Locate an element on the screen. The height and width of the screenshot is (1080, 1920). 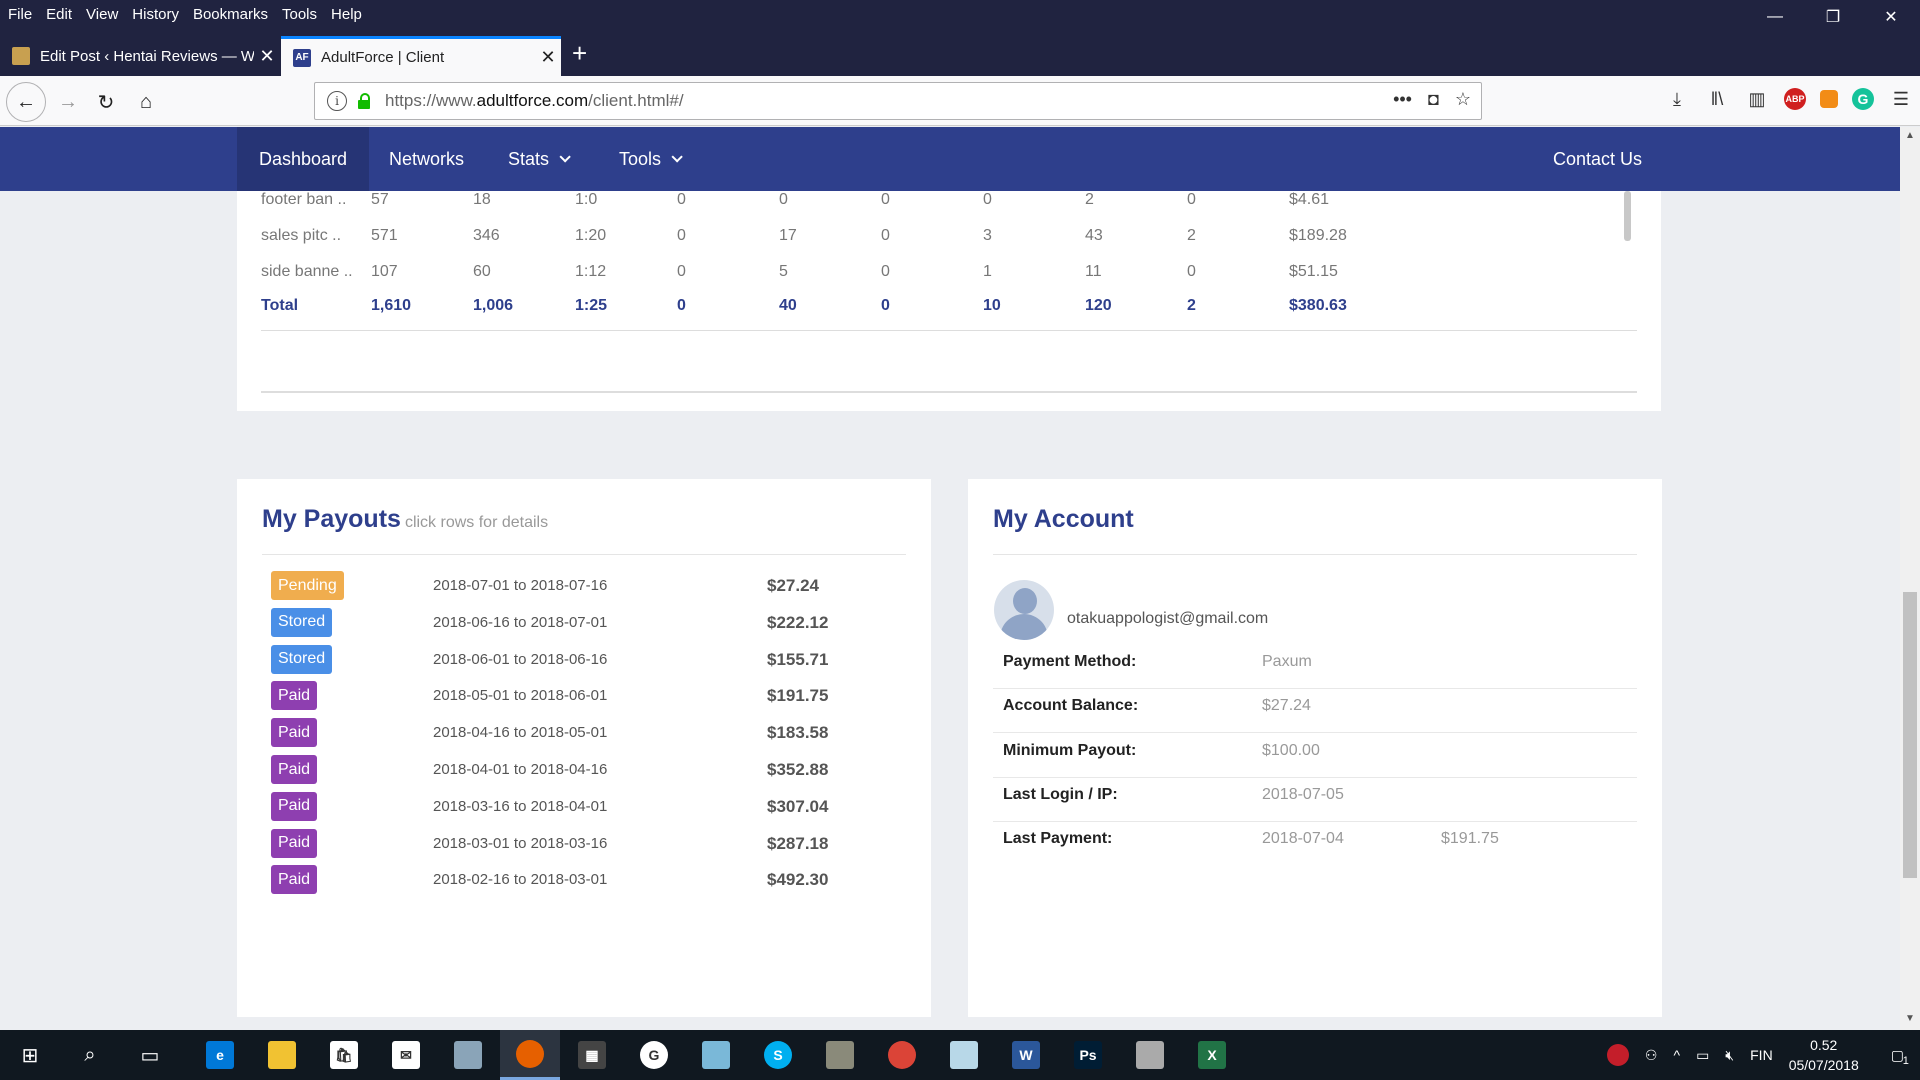
bookmark-star-icon: ☆ is located at coordinates (1463, 99).